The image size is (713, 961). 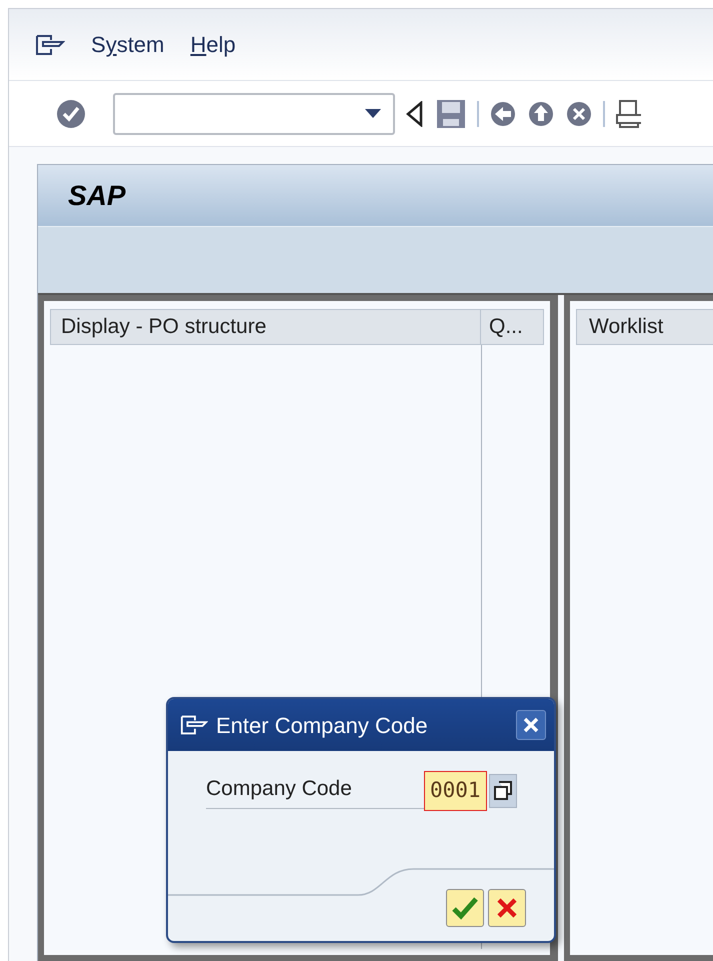 I want to click on close-button, so click(x=531, y=725).